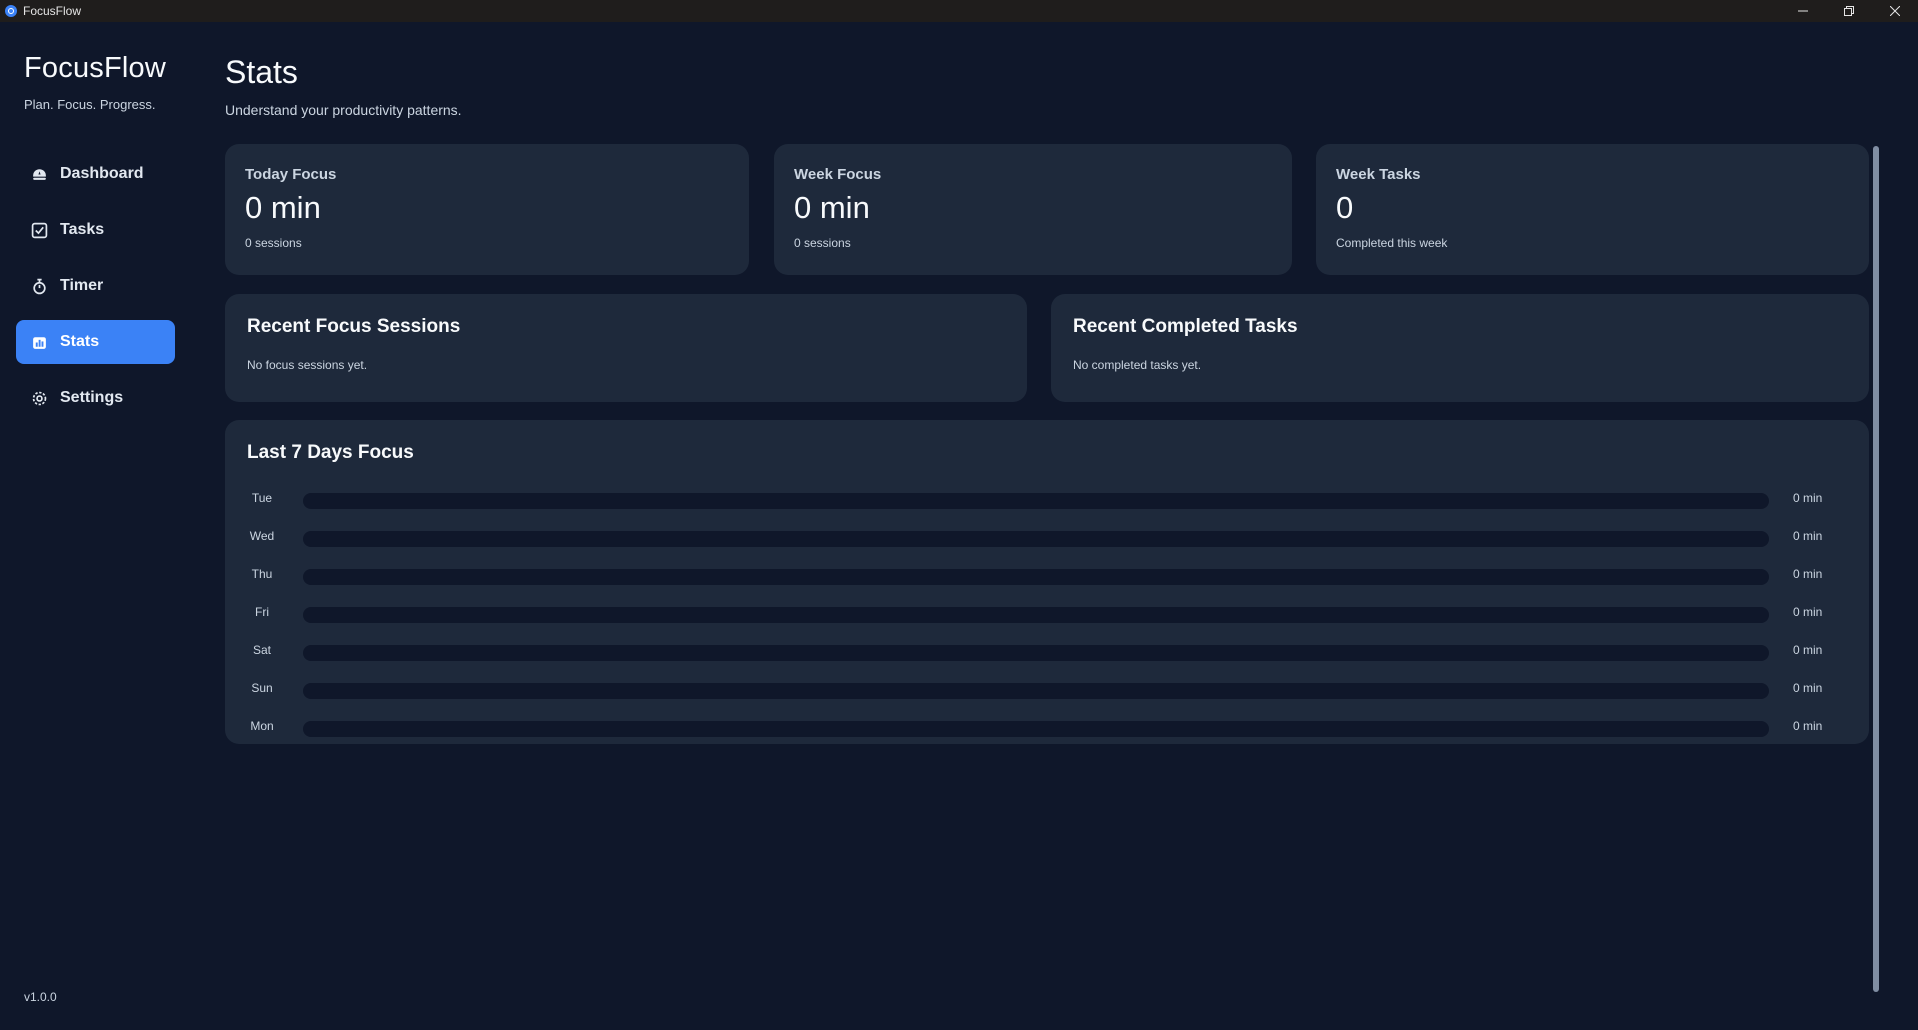 This screenshot has width=1918, height=1030. Describe the element at coordinates (1137, 365) in the screenshot. I see `empty-state-text: No completed tasks yet.` at that location.